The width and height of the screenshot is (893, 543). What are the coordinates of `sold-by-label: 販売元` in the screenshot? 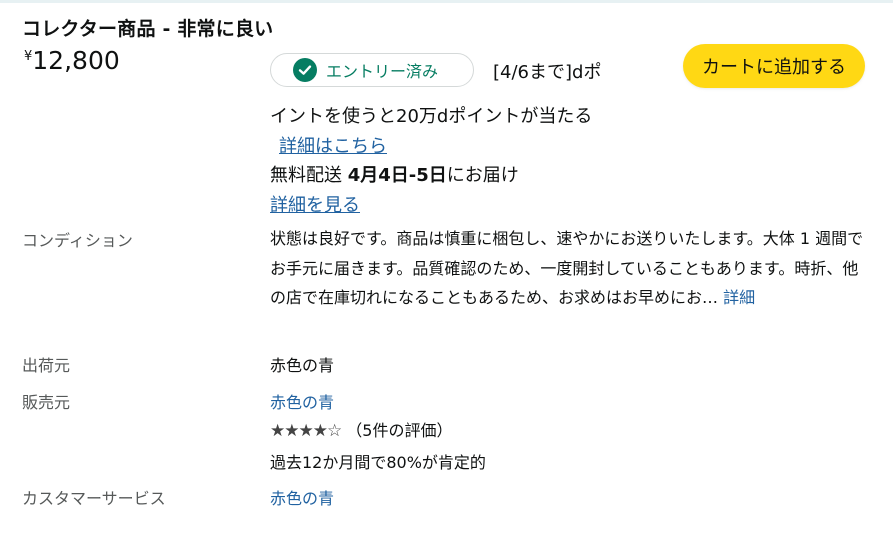 It's located at (46, 402).